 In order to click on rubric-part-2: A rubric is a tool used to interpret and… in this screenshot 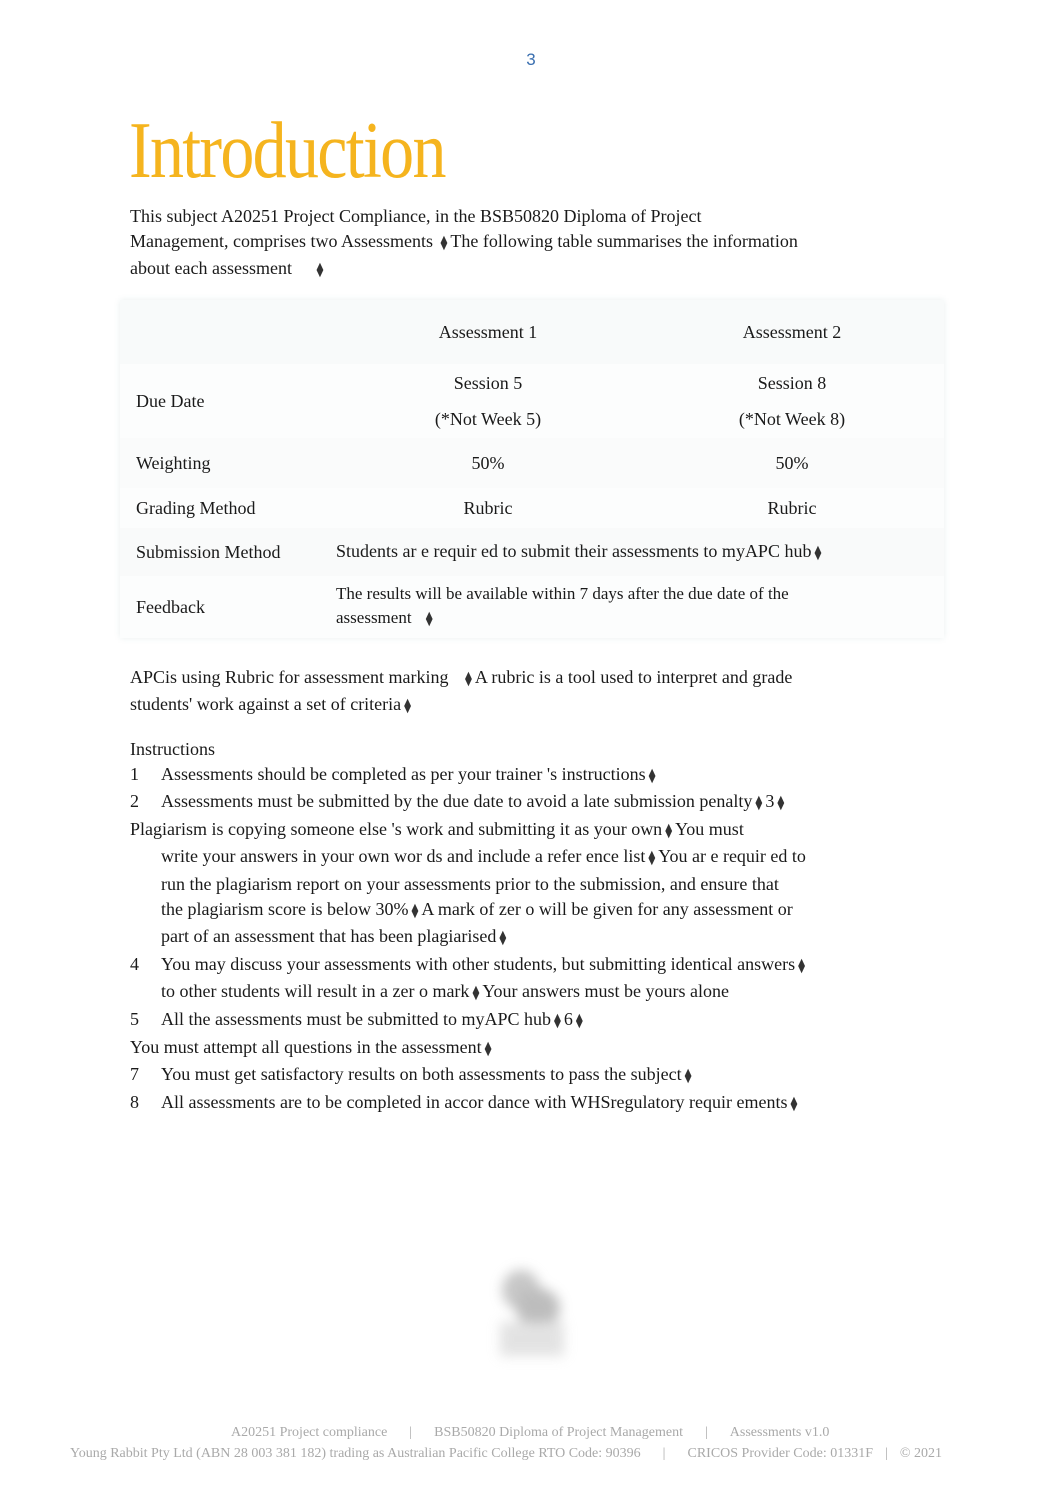, I will do `click(633, 677)`.